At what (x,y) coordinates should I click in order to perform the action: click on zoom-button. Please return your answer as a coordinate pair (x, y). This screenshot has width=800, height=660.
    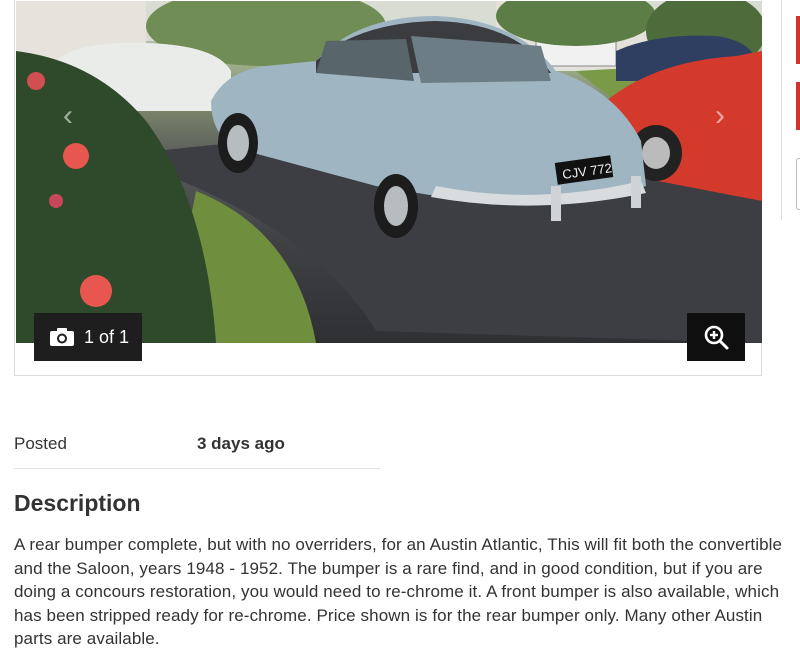
    Looking at the image, I should click on (716, 337).